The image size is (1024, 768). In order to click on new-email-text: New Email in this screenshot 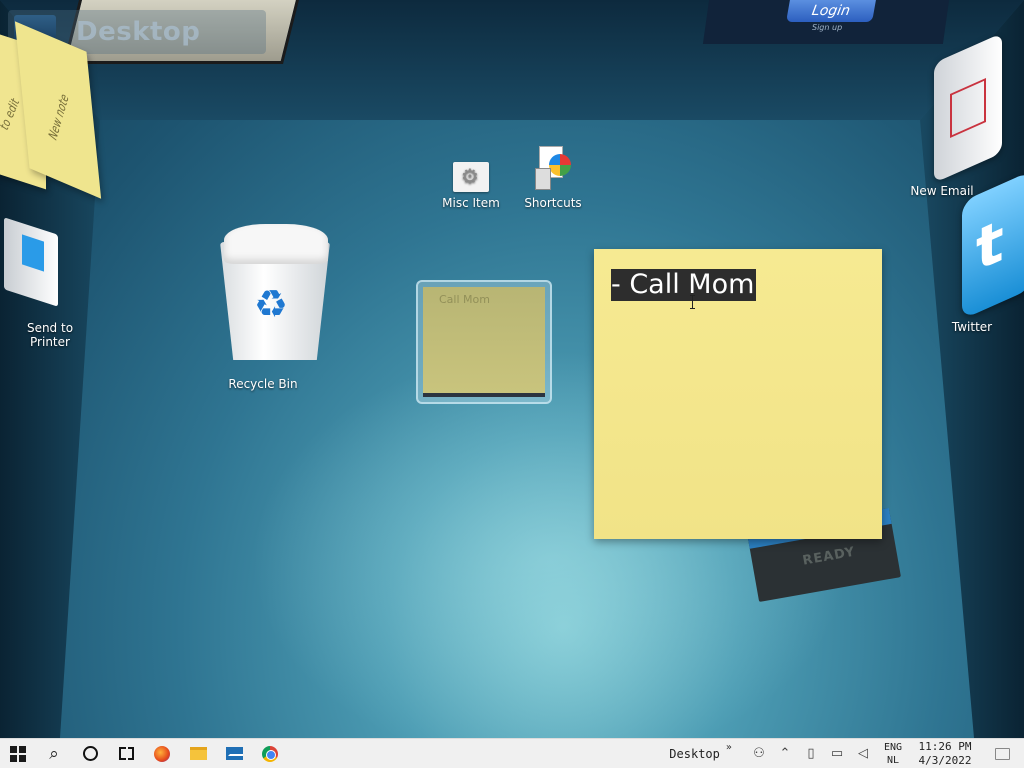, I will do `click(942, 191)`.